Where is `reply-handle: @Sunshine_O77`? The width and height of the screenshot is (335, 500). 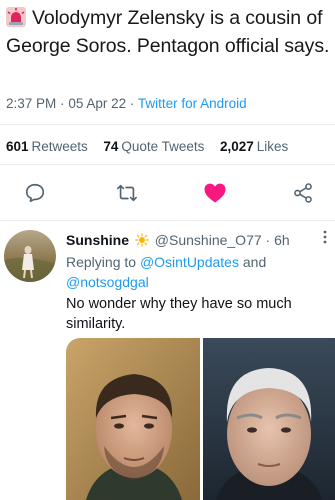 reply-handle: @Sunshine_O77 is located at coordinates (208, 240).